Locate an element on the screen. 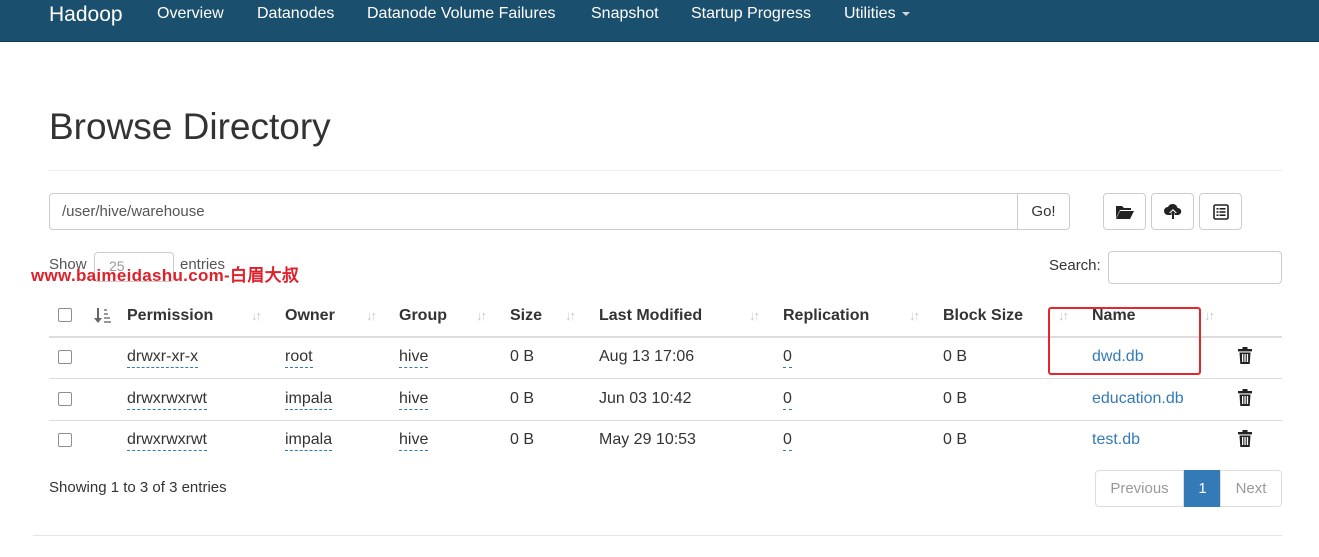  owner-cell: root is located at coordinates (299, 358).